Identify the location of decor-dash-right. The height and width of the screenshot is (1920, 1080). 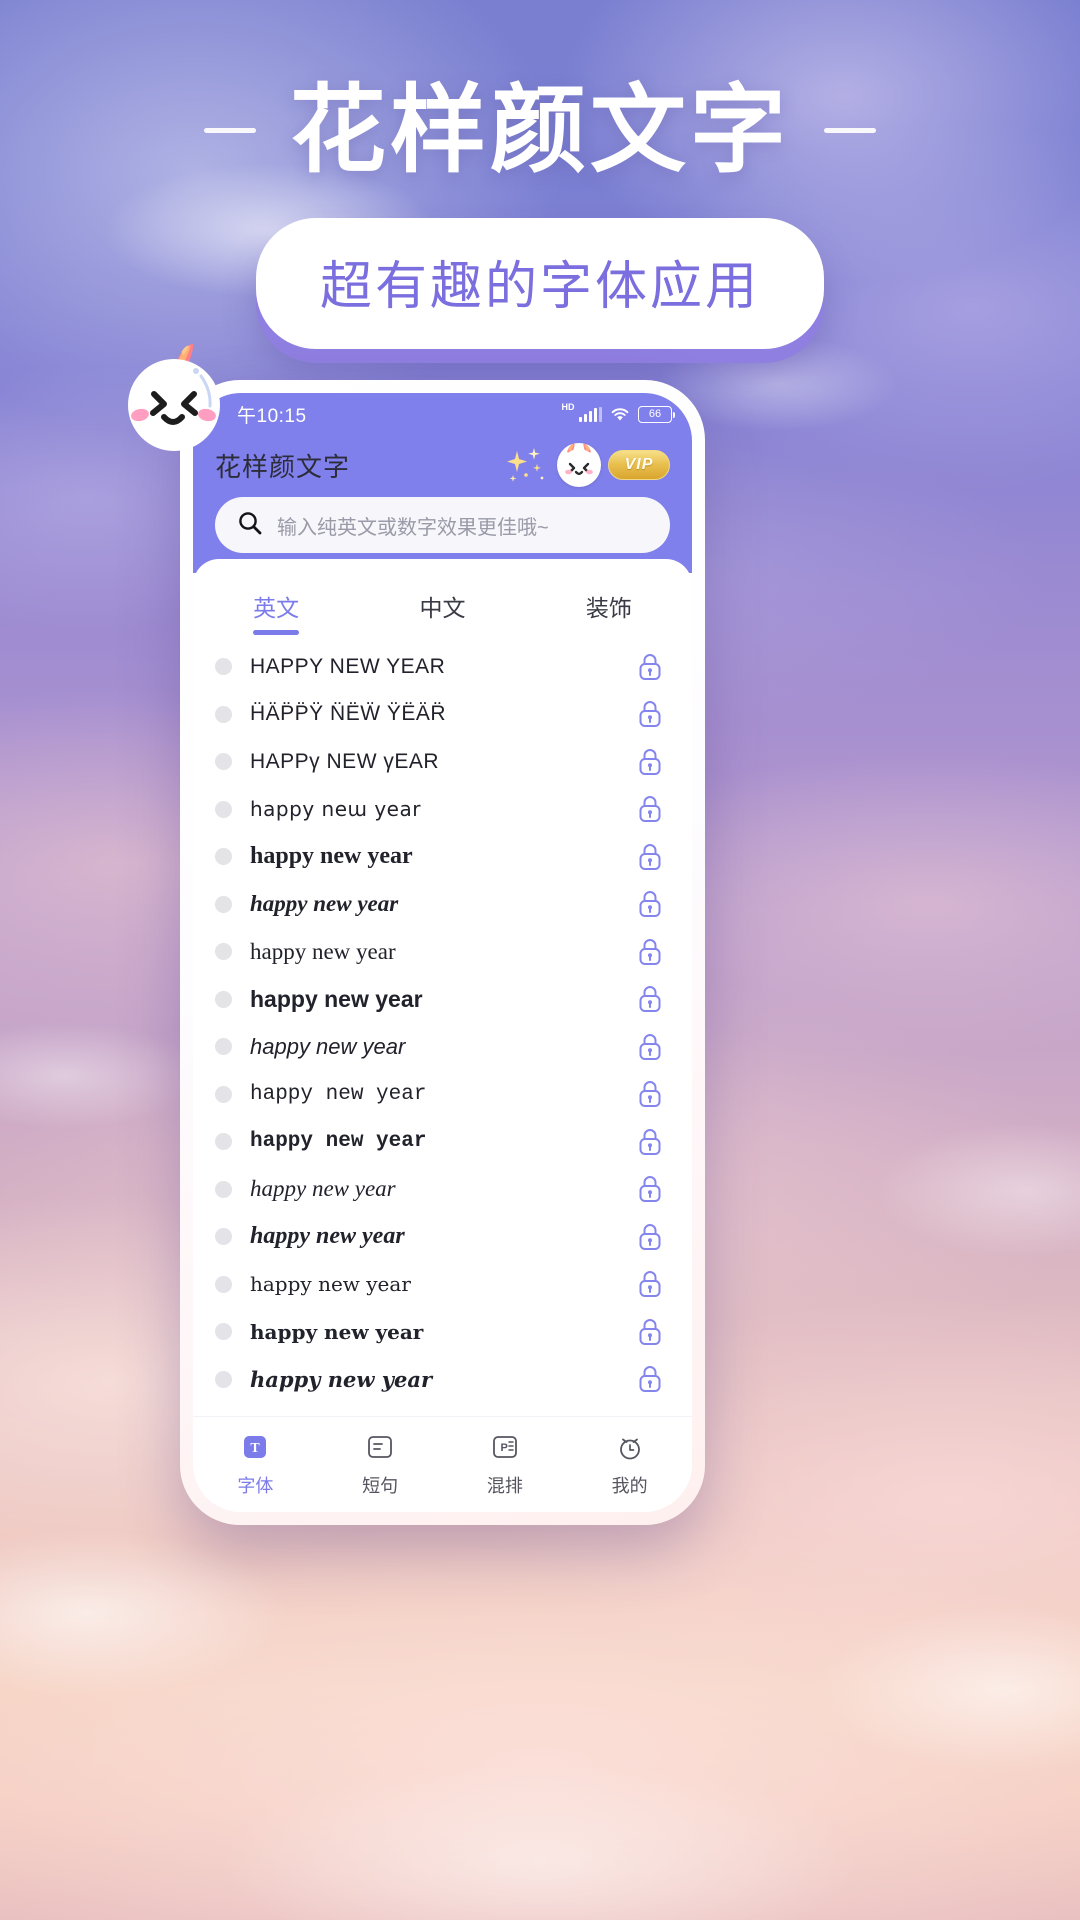
(850, 131).